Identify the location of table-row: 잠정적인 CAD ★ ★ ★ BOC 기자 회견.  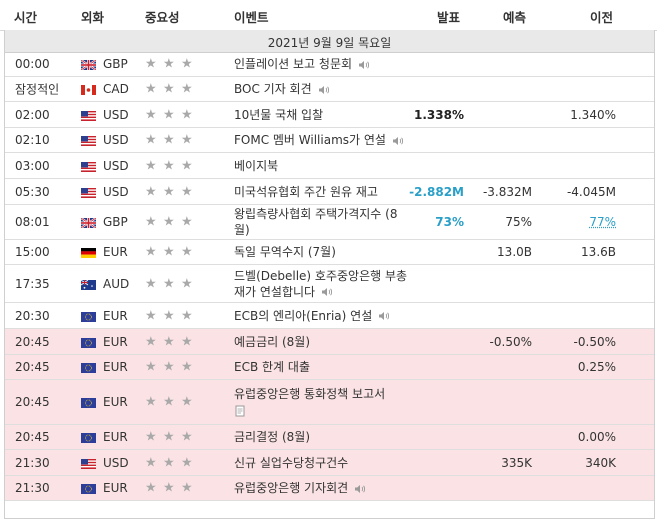
(329, 89).